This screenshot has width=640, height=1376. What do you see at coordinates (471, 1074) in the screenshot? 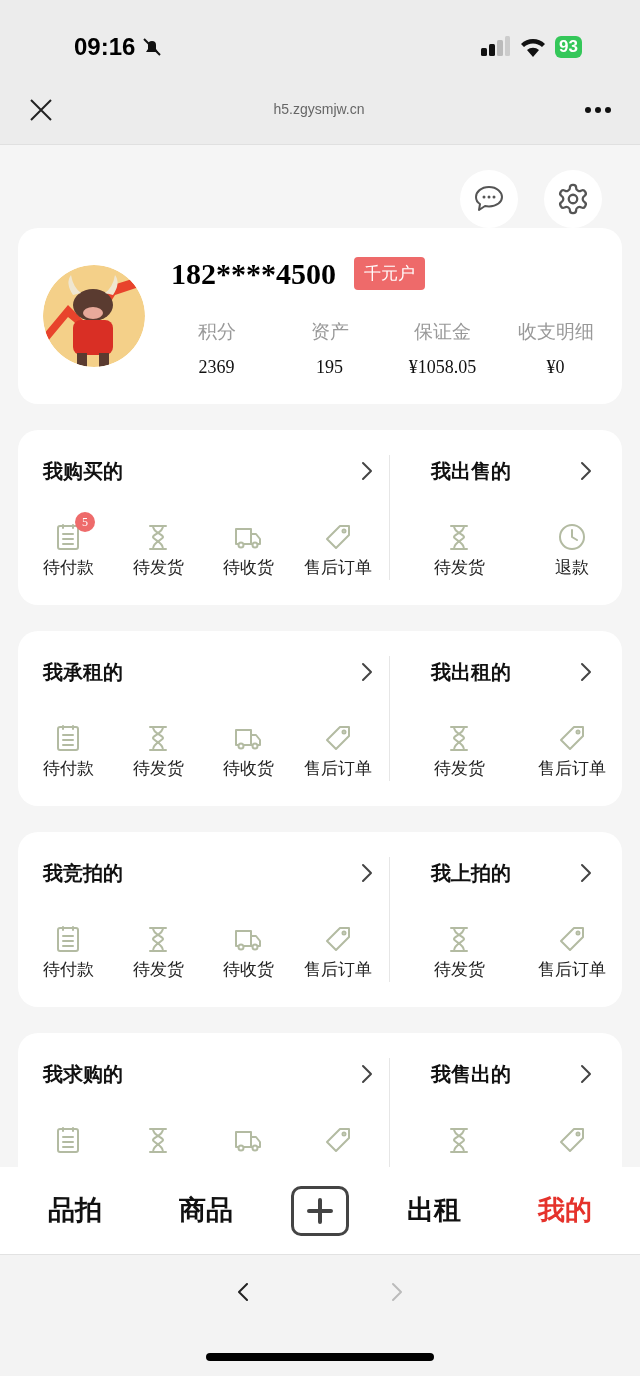
I see `section-title: 我售出的` at bounding box center [471, 1074].